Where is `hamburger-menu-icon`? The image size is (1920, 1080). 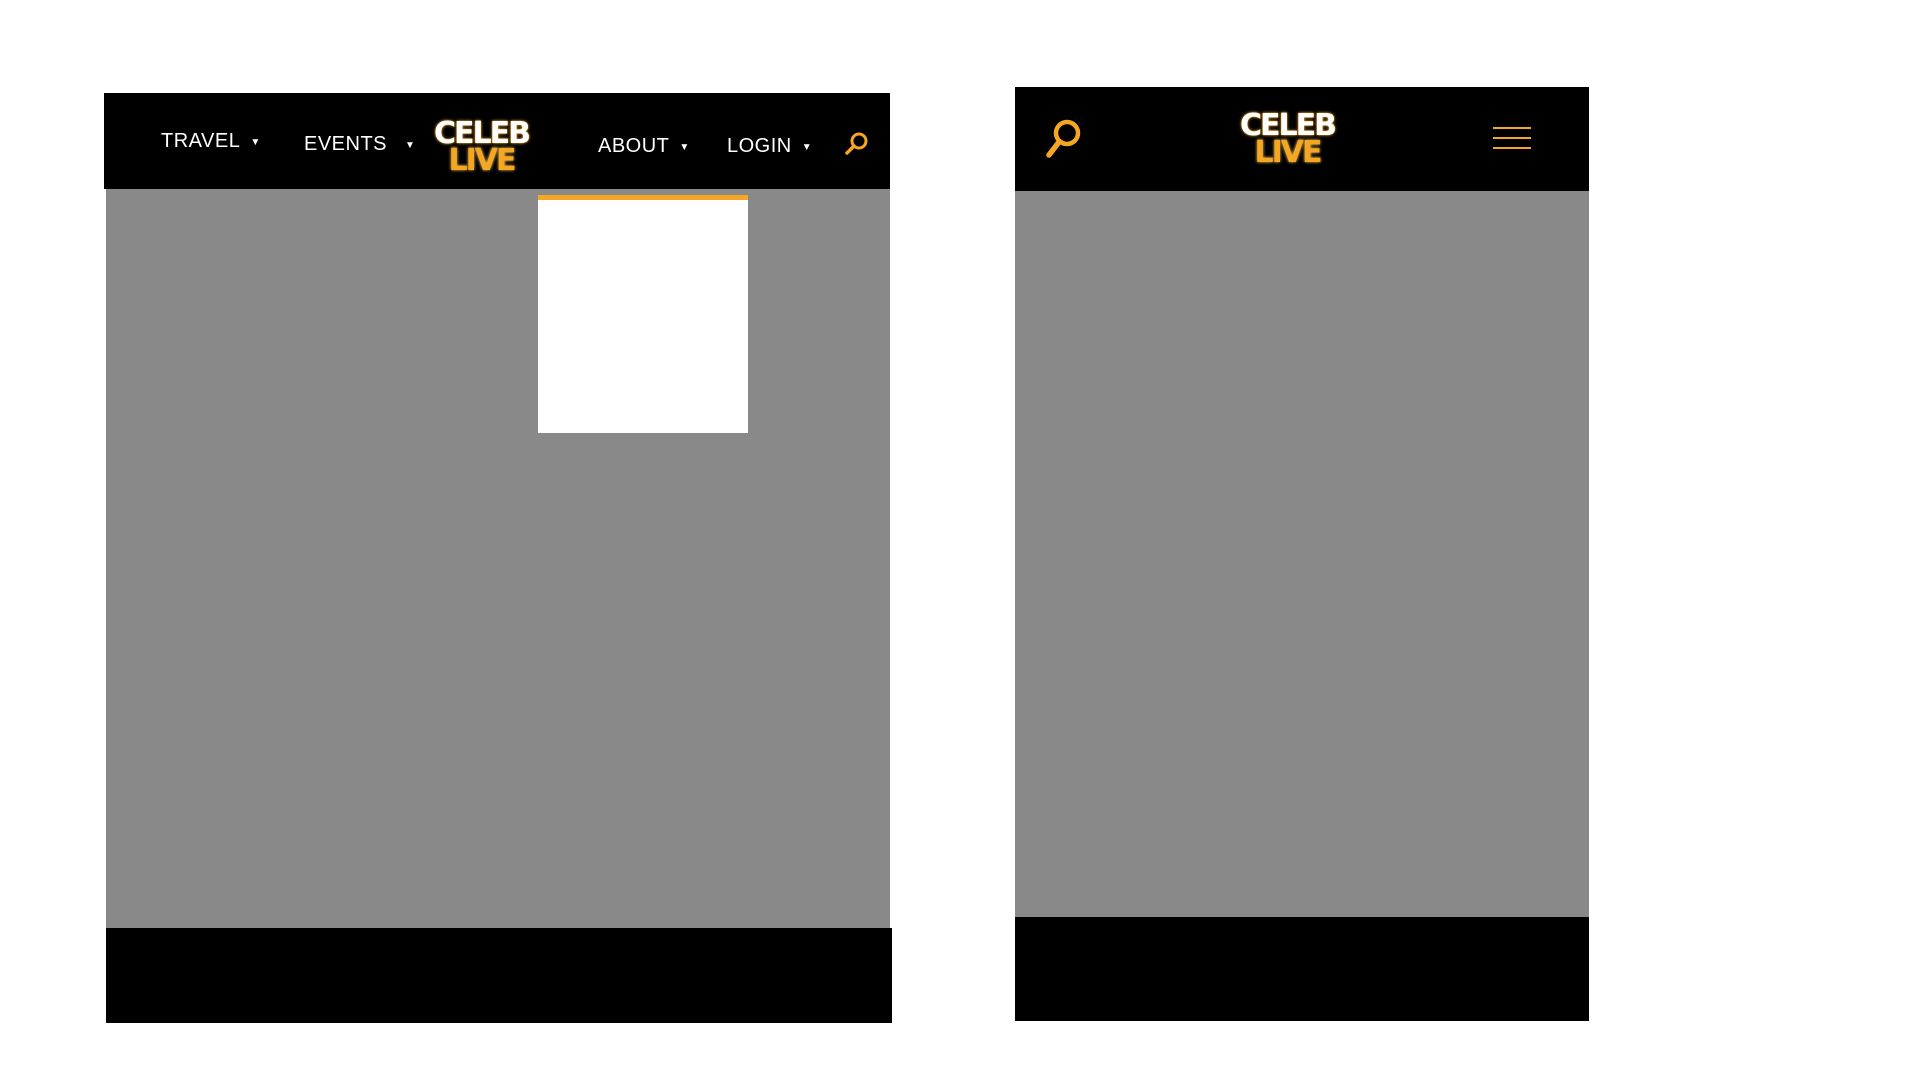 hamburger-menu-icon is located at coordinates (1512, 138).